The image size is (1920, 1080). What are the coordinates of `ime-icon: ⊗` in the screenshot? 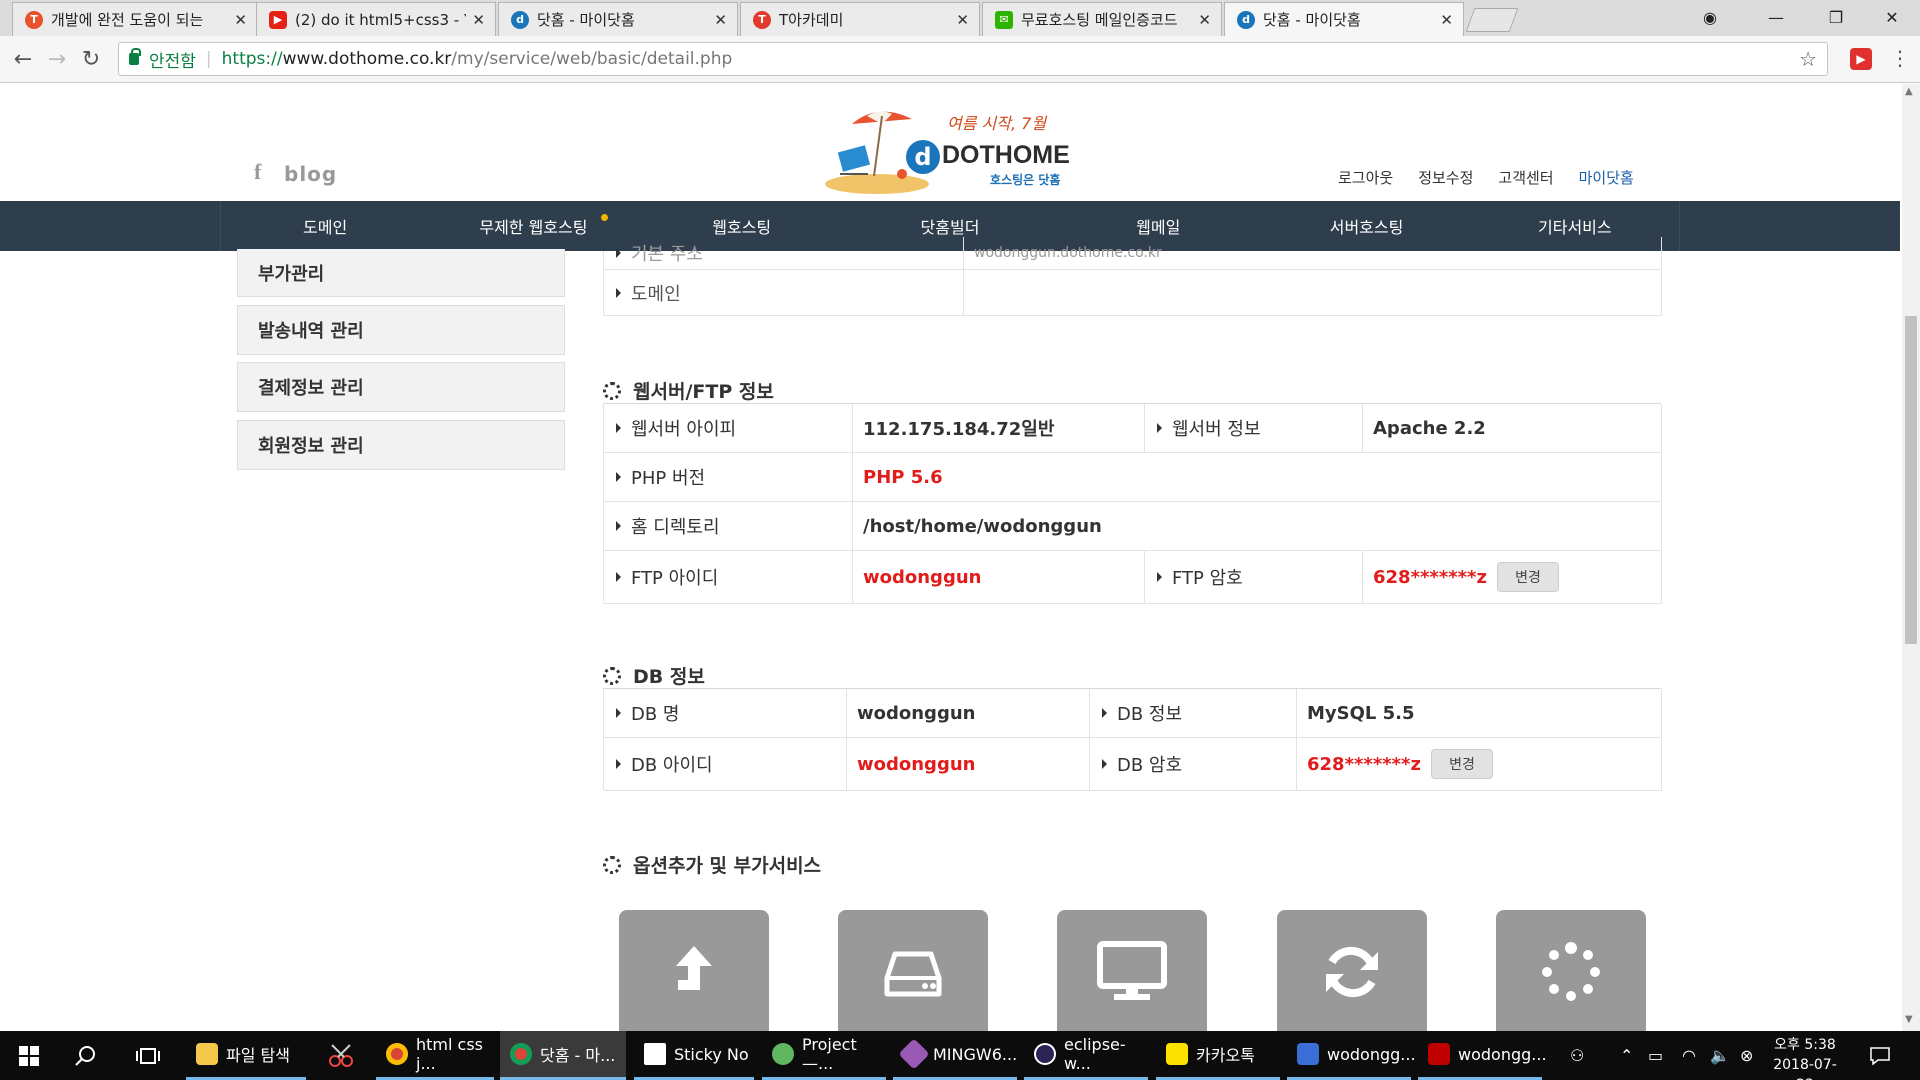 It's located at (1746, 1055).